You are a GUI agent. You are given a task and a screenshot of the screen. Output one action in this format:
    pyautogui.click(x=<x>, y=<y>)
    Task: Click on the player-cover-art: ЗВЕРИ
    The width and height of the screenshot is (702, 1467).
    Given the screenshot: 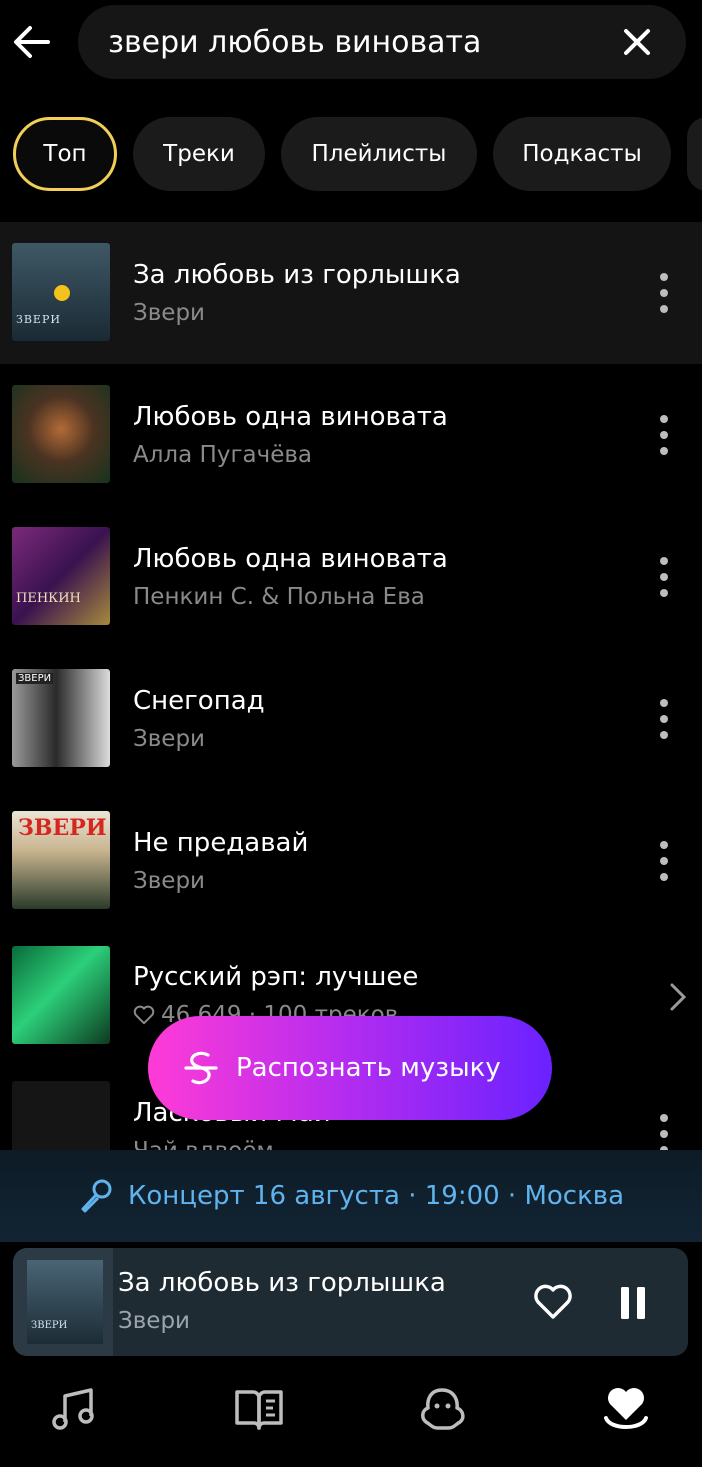 What is the action you would take?
    pyautogui.click(x=65, y=1302)
    